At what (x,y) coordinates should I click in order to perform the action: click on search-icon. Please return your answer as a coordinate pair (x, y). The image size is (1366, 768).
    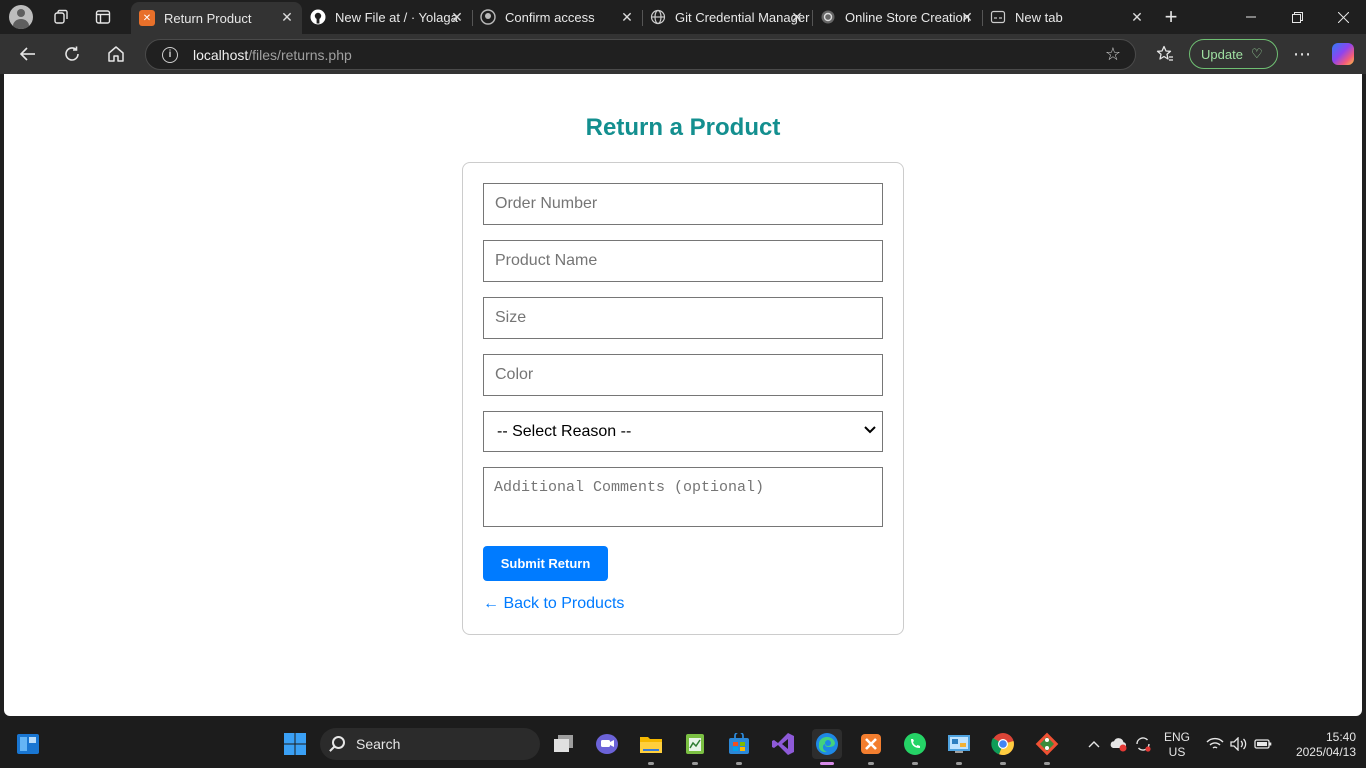
    Looking at the image, I should click on (338, 742).